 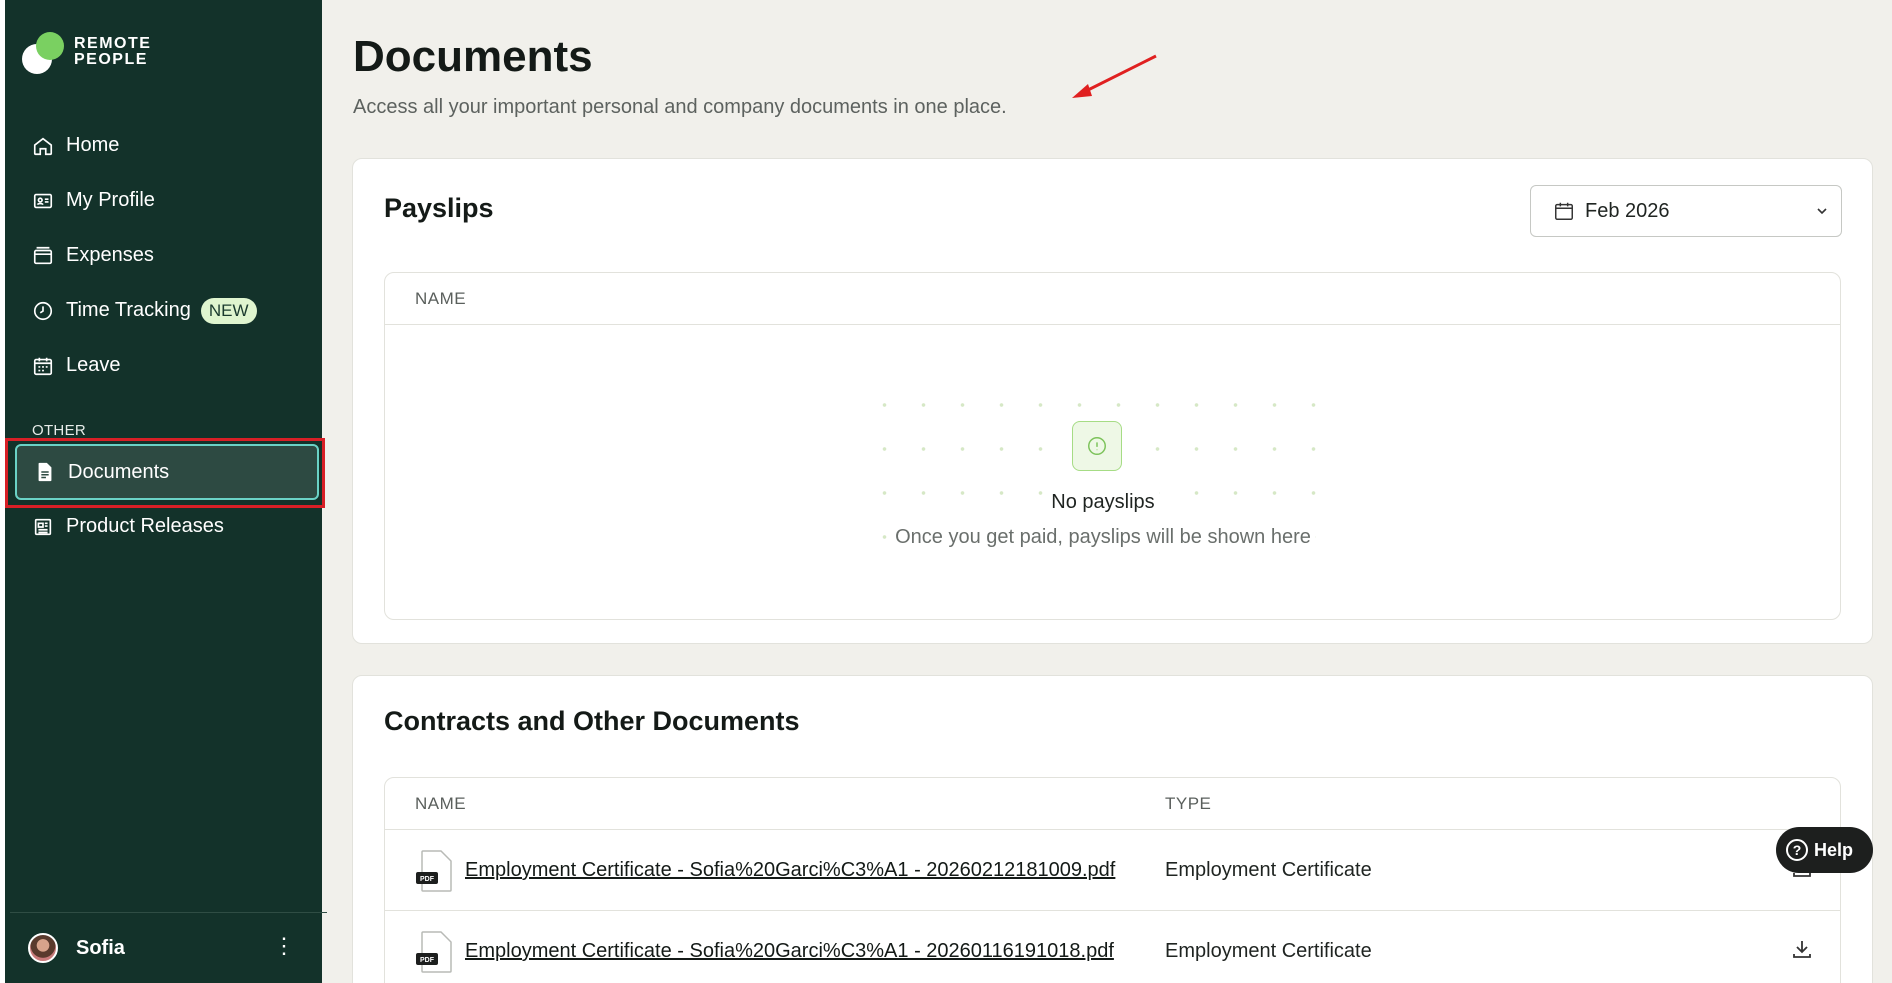 What do you see at coordinates (113, 43) in the screenshot?
I see `logo-line-1: REMOTE` at bounding box center [113, 43].